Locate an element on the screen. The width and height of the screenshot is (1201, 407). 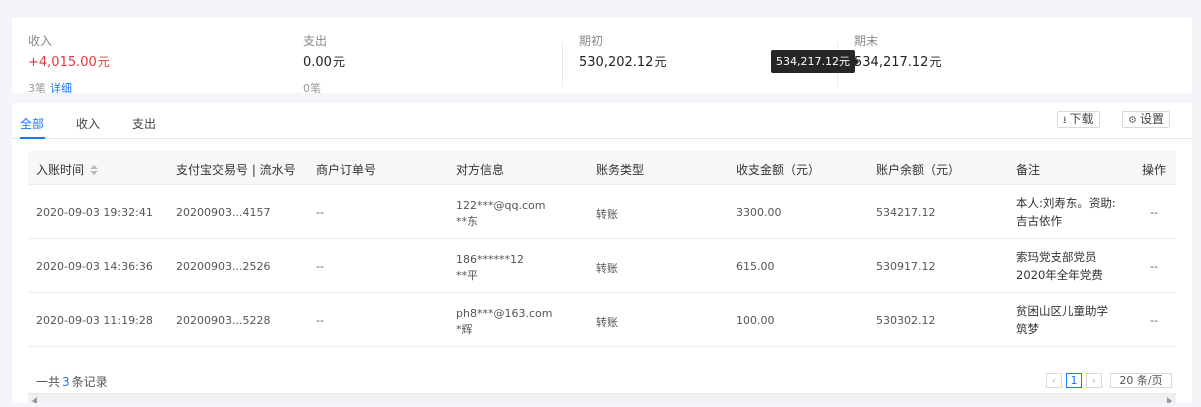
cell-amount: 100.00 is located at coordinates (755, 320).